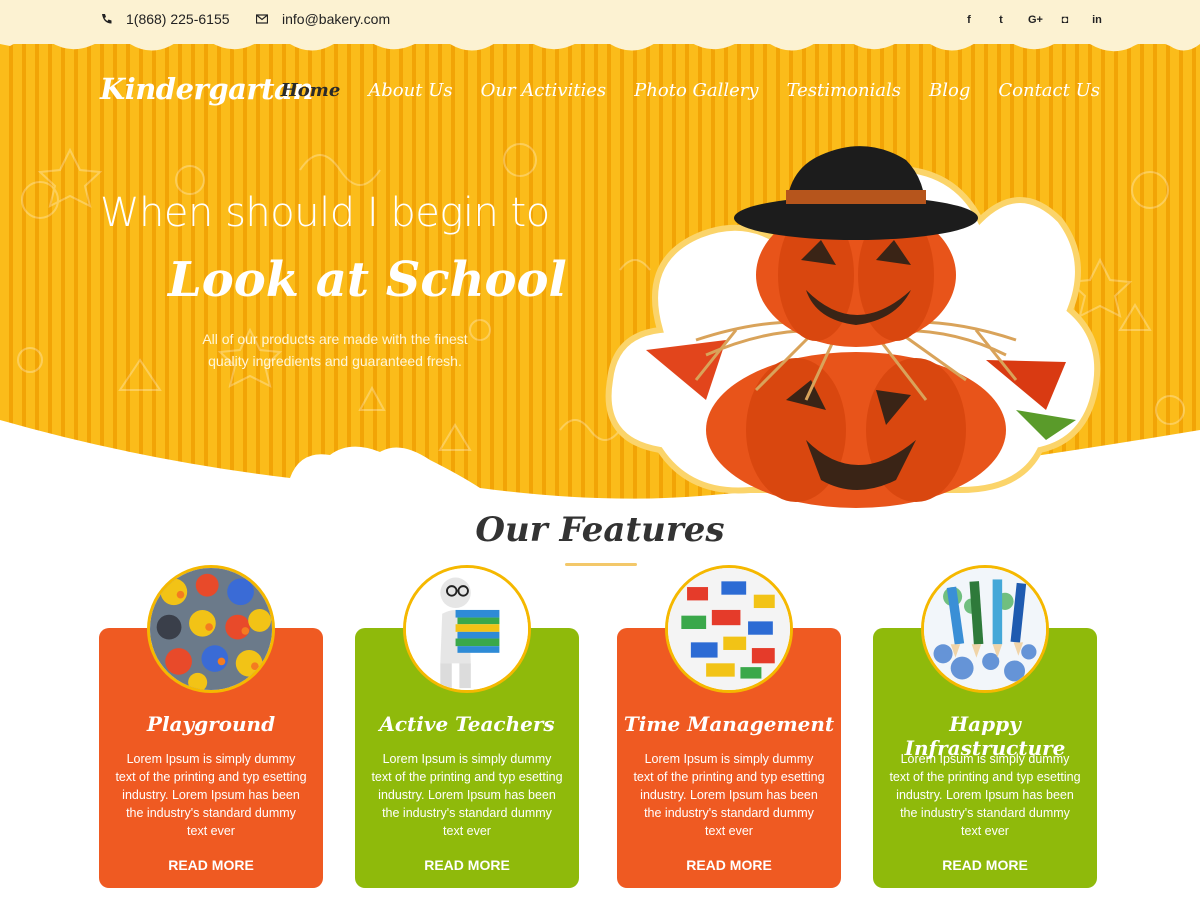  I want to click on facebook-icon: f, so click(969, 20).